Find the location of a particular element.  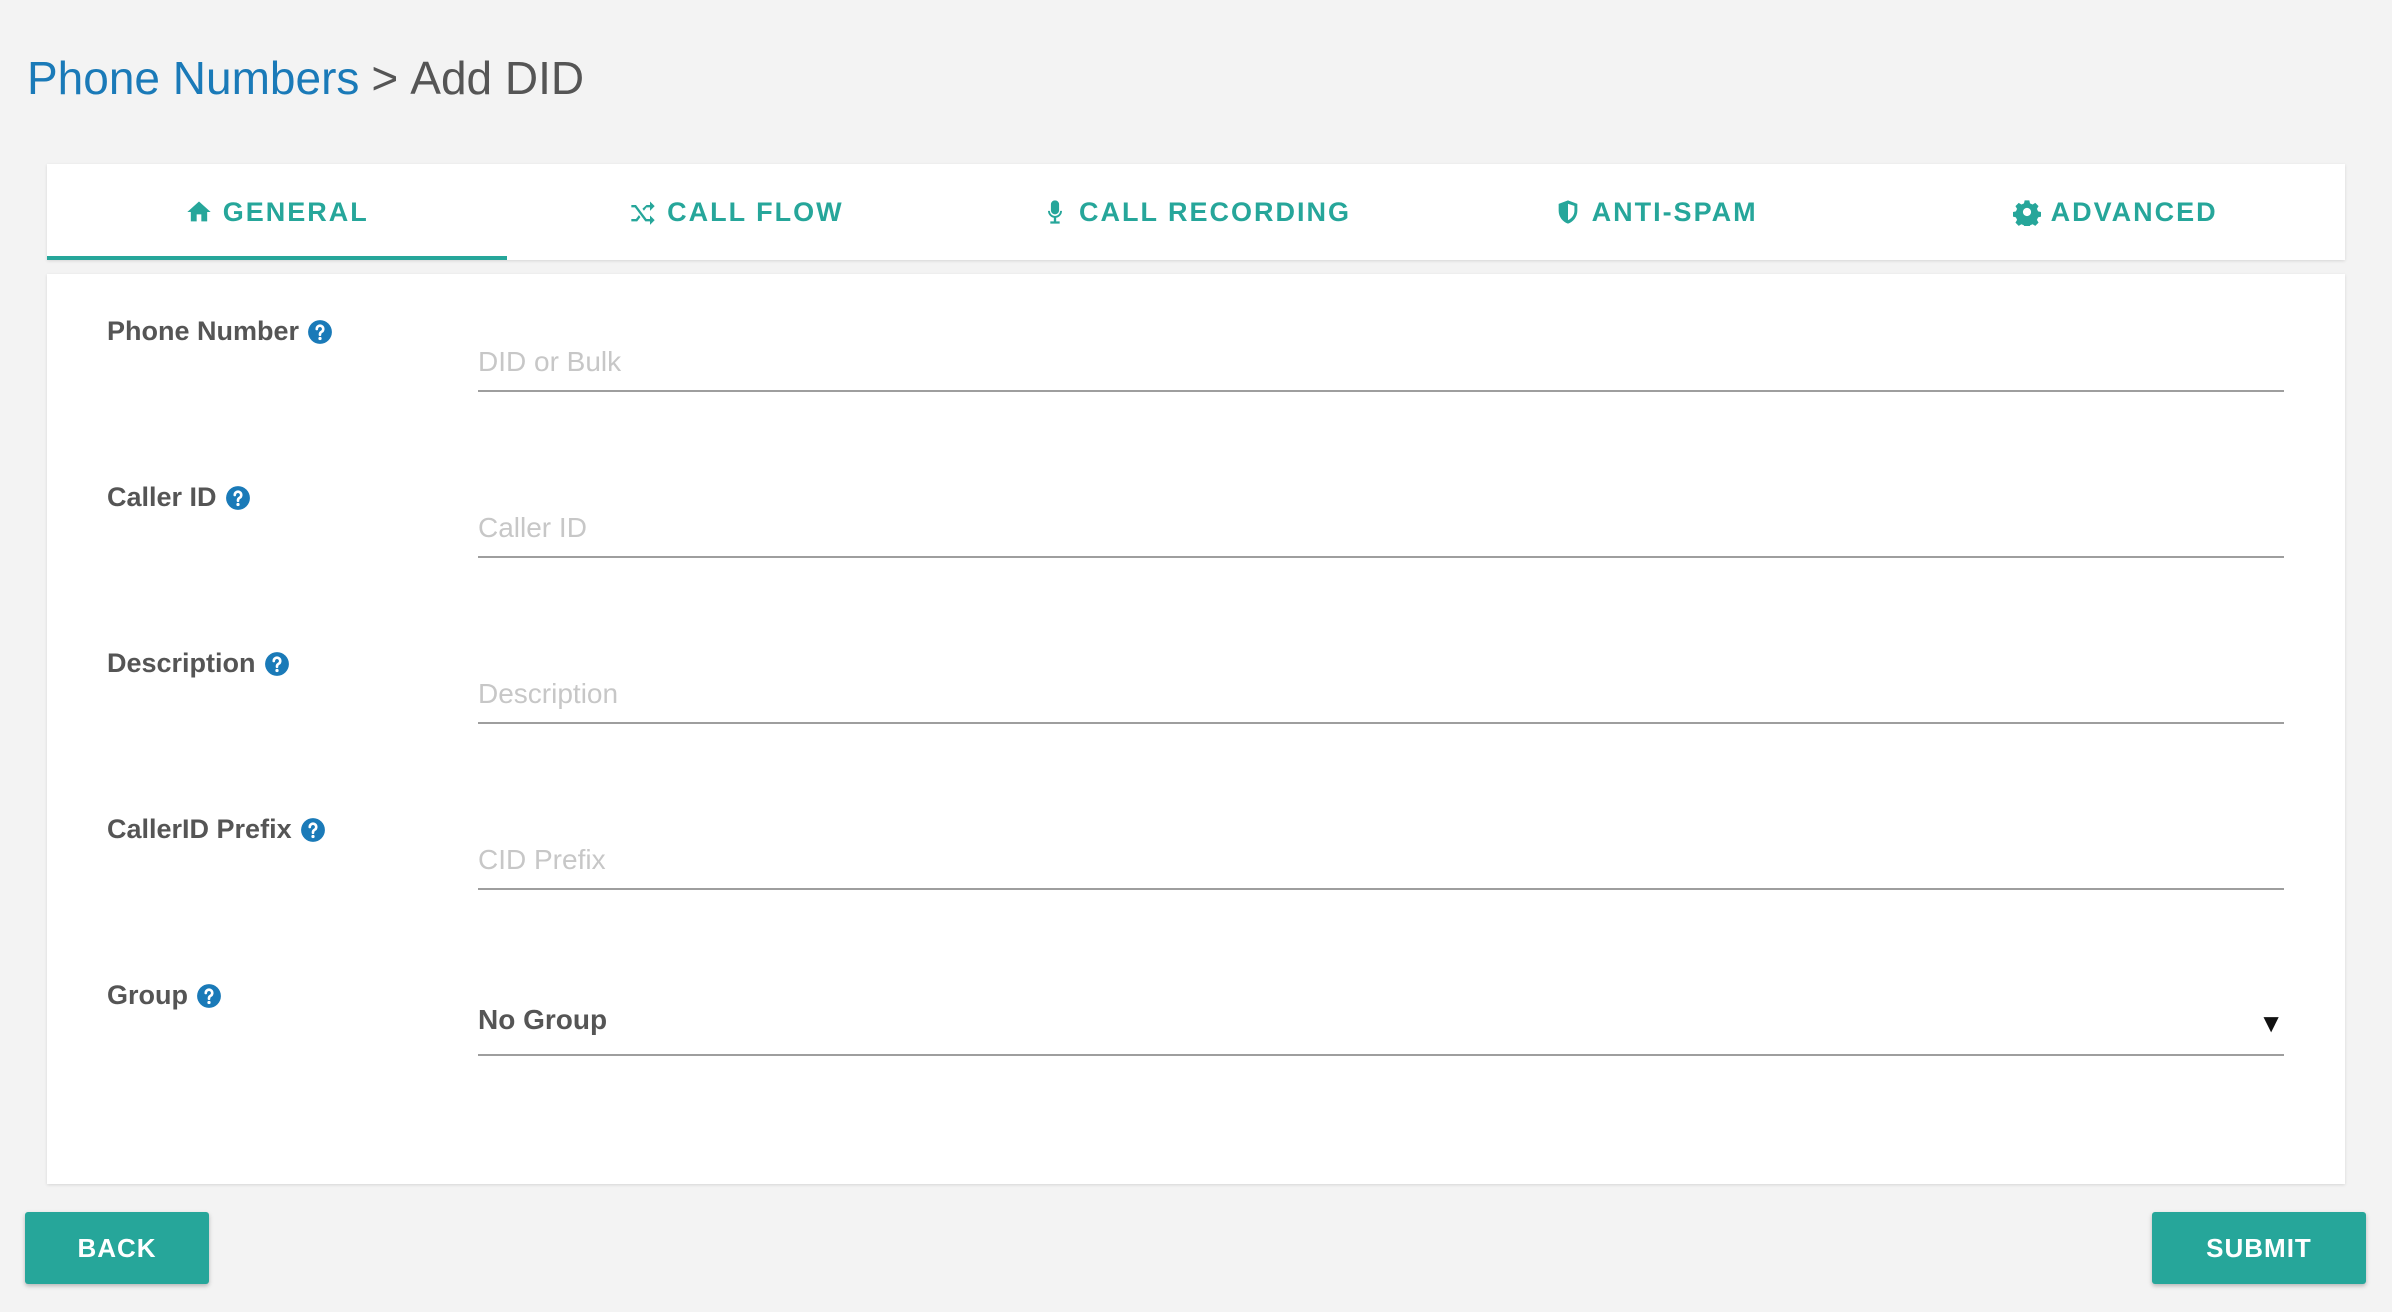

group-label: Group is located at coordinates (164, 995).